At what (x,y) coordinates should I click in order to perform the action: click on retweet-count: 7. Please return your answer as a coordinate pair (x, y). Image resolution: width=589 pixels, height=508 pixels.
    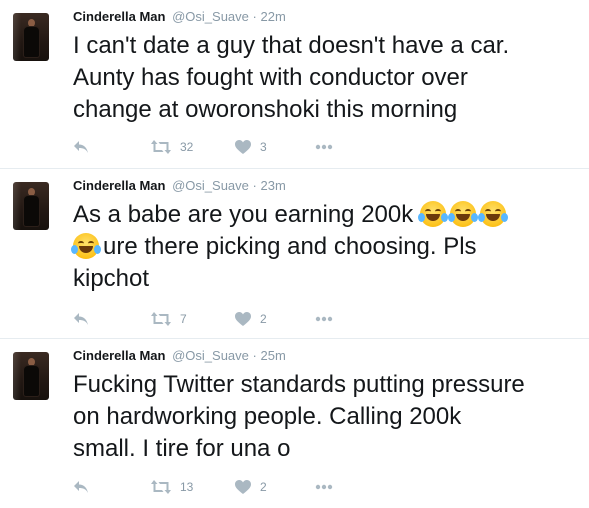
    Looking at the image, I should click on (183, 319).